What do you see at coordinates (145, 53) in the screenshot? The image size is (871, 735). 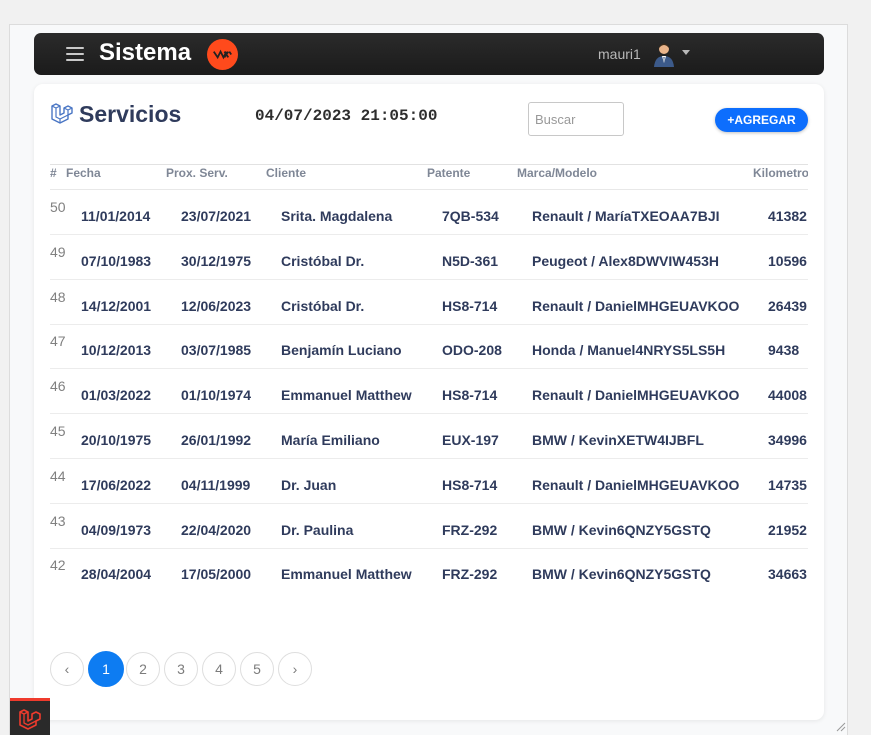 I see `brand-title: Sistema` at bounding box center [145, 53].